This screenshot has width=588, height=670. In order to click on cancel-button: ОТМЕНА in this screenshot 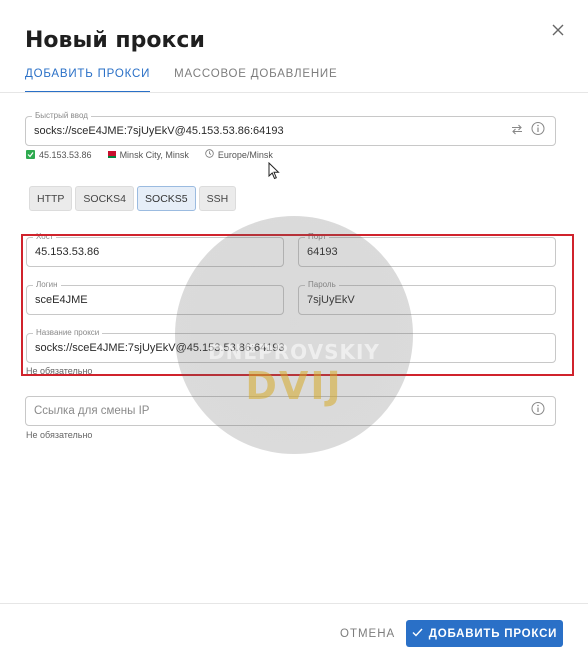, I will do `click(367, 634)`.